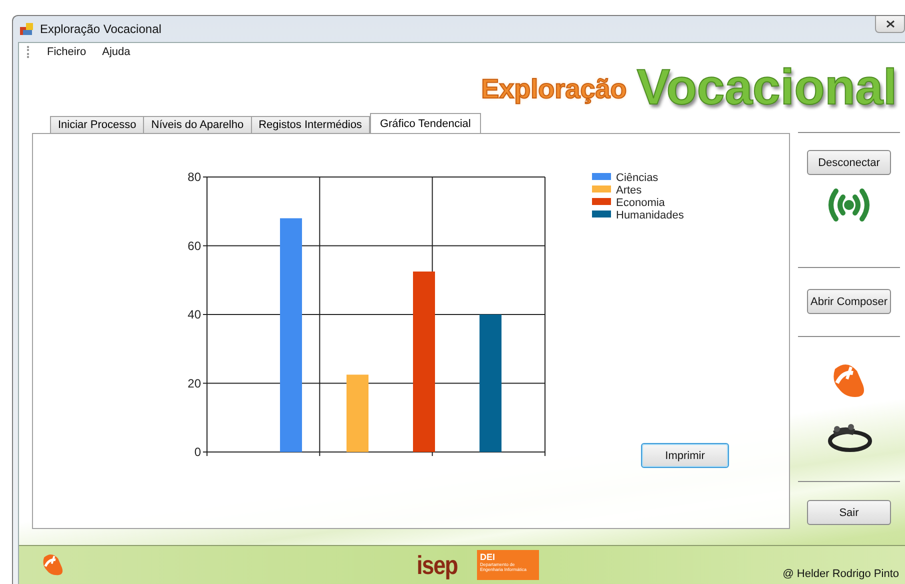  I want to click on legend-label: Artes, so click(629, 190).